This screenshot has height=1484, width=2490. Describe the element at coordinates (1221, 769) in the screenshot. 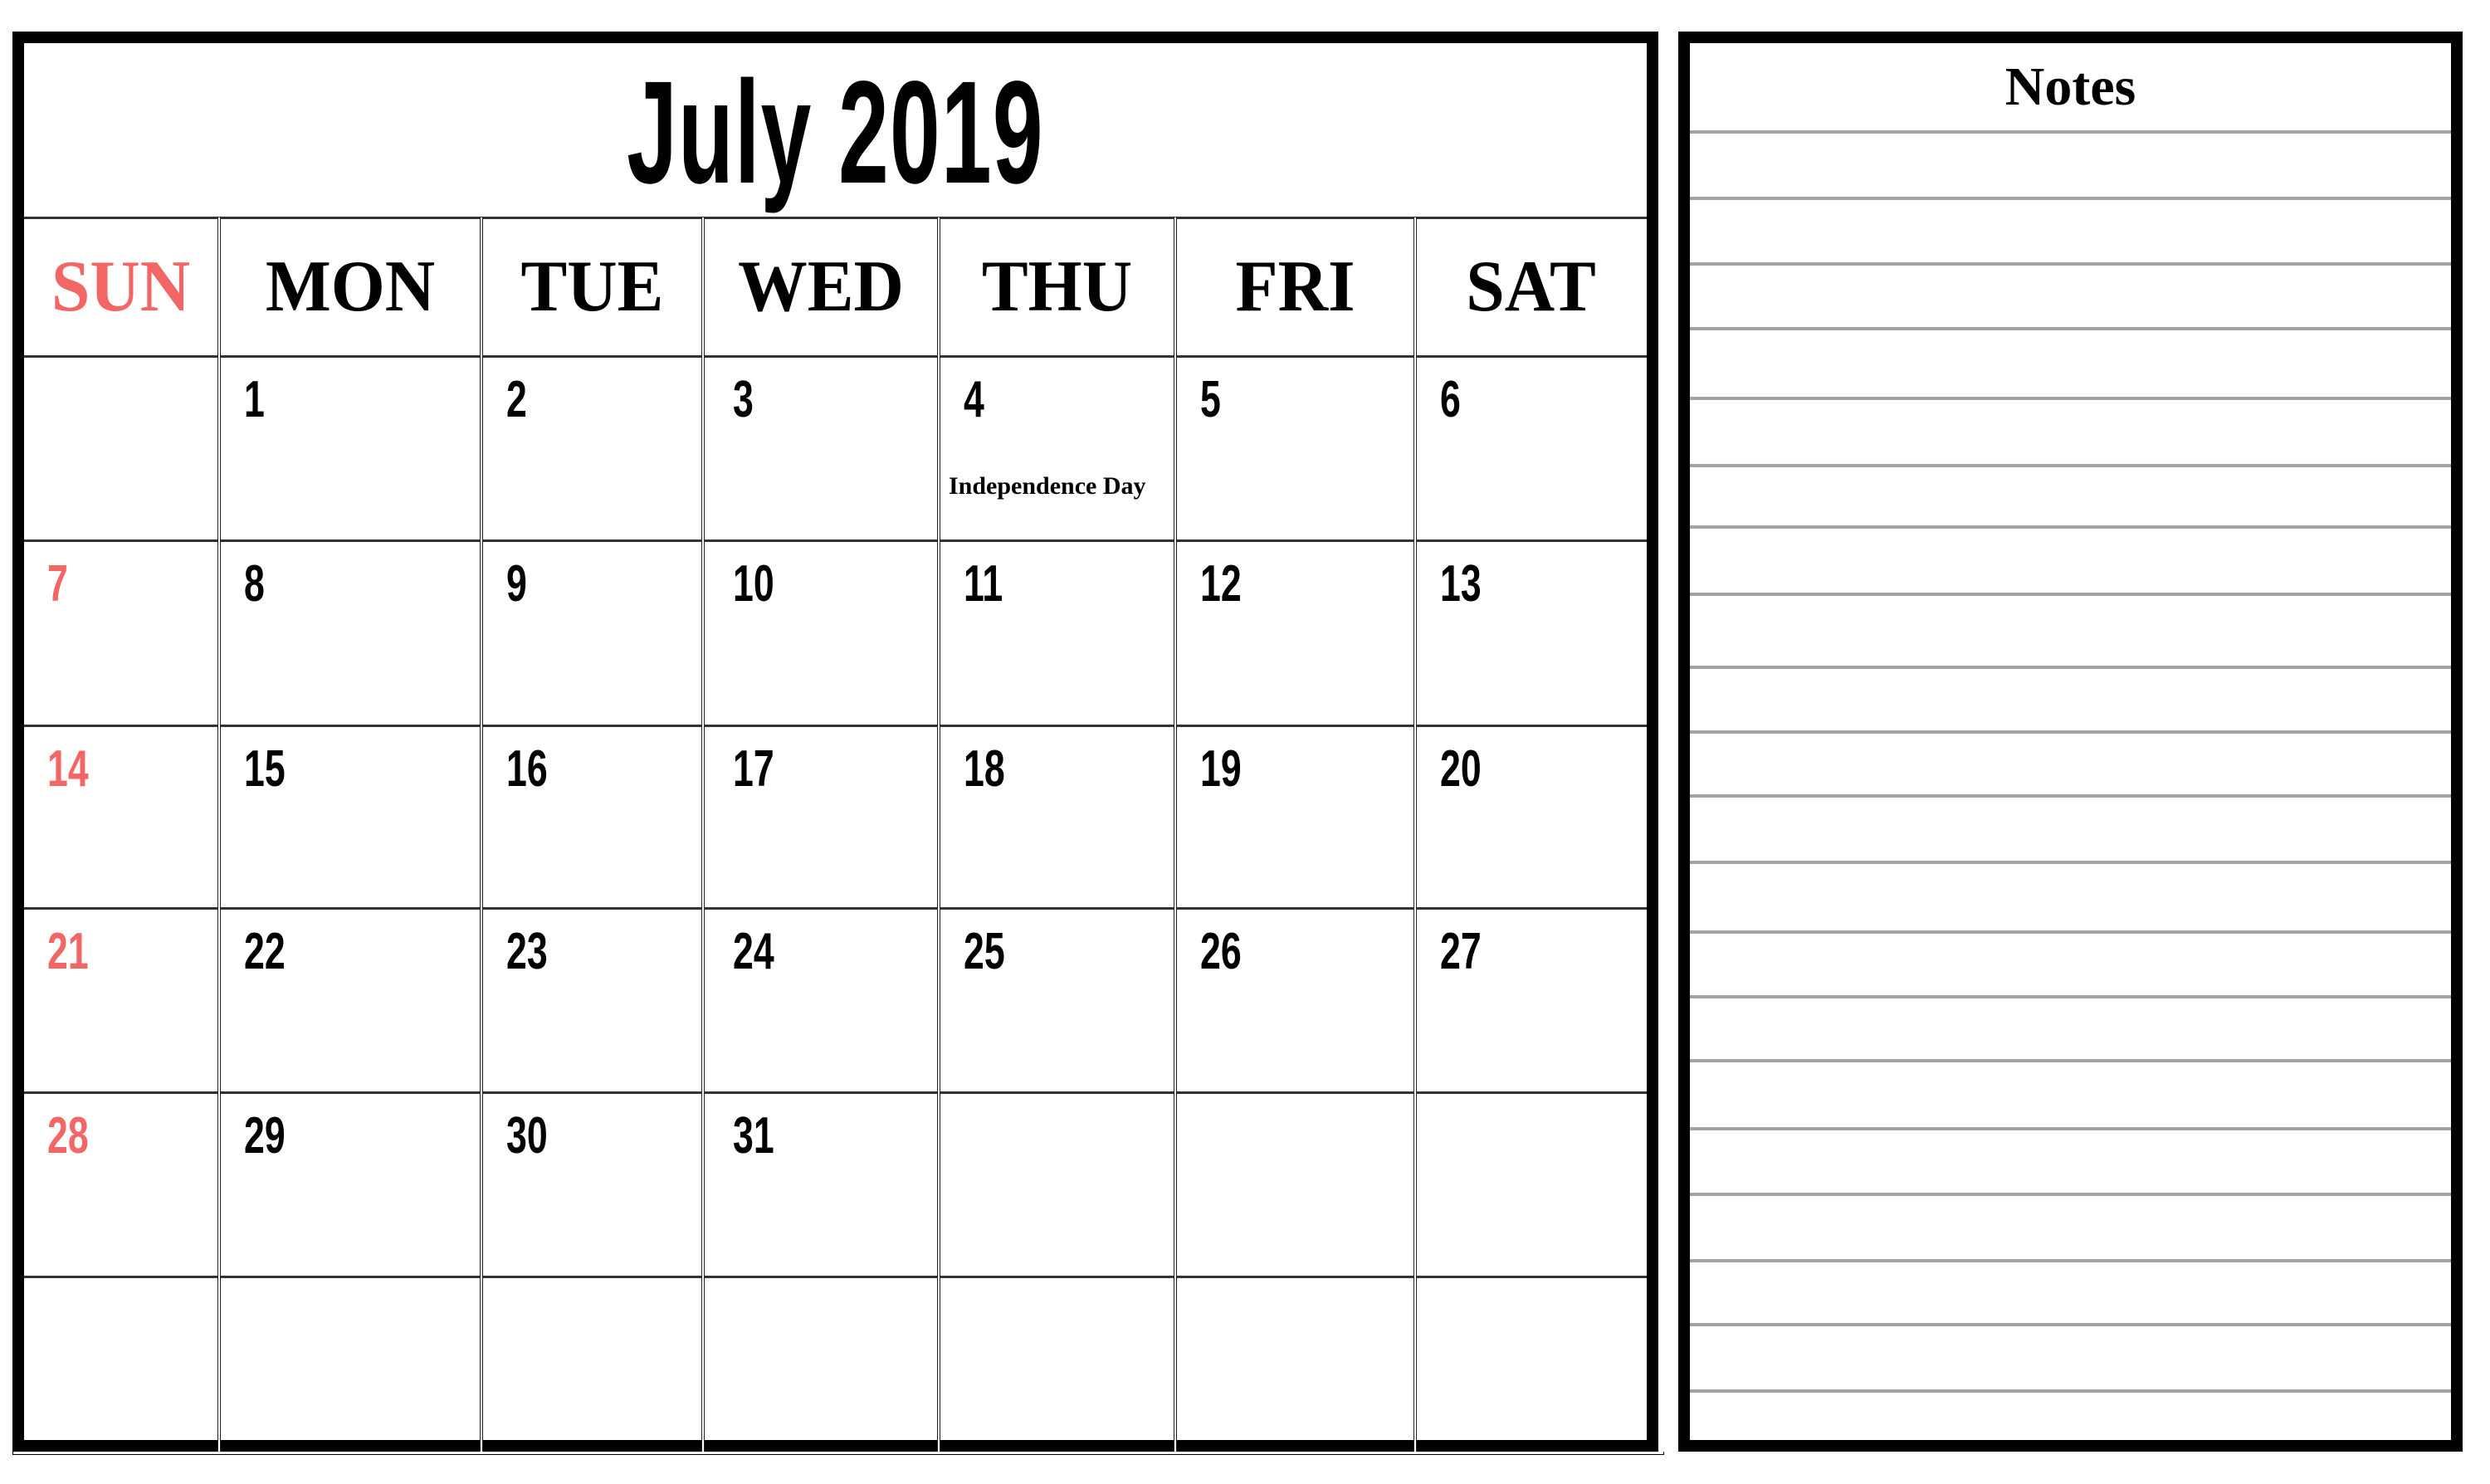

I see `day-number: 19` at that location.